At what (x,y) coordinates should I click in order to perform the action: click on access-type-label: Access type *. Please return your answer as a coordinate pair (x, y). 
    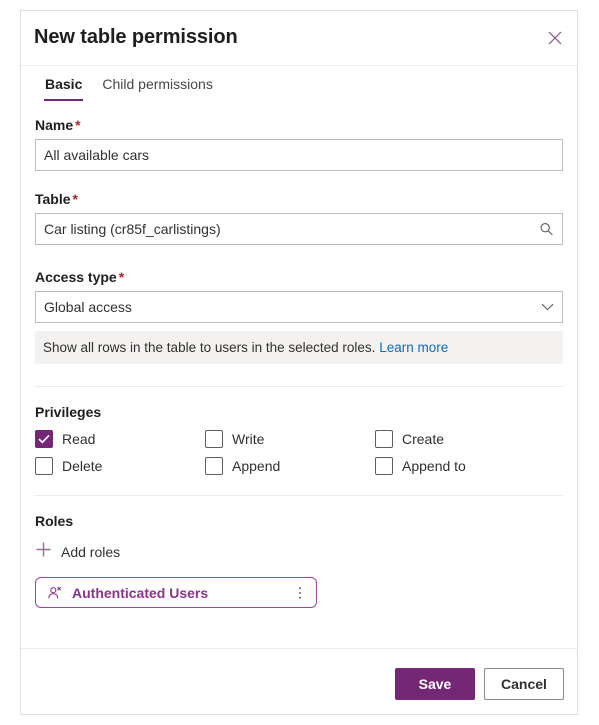
    Looking at the image, I should click on (80, 277).